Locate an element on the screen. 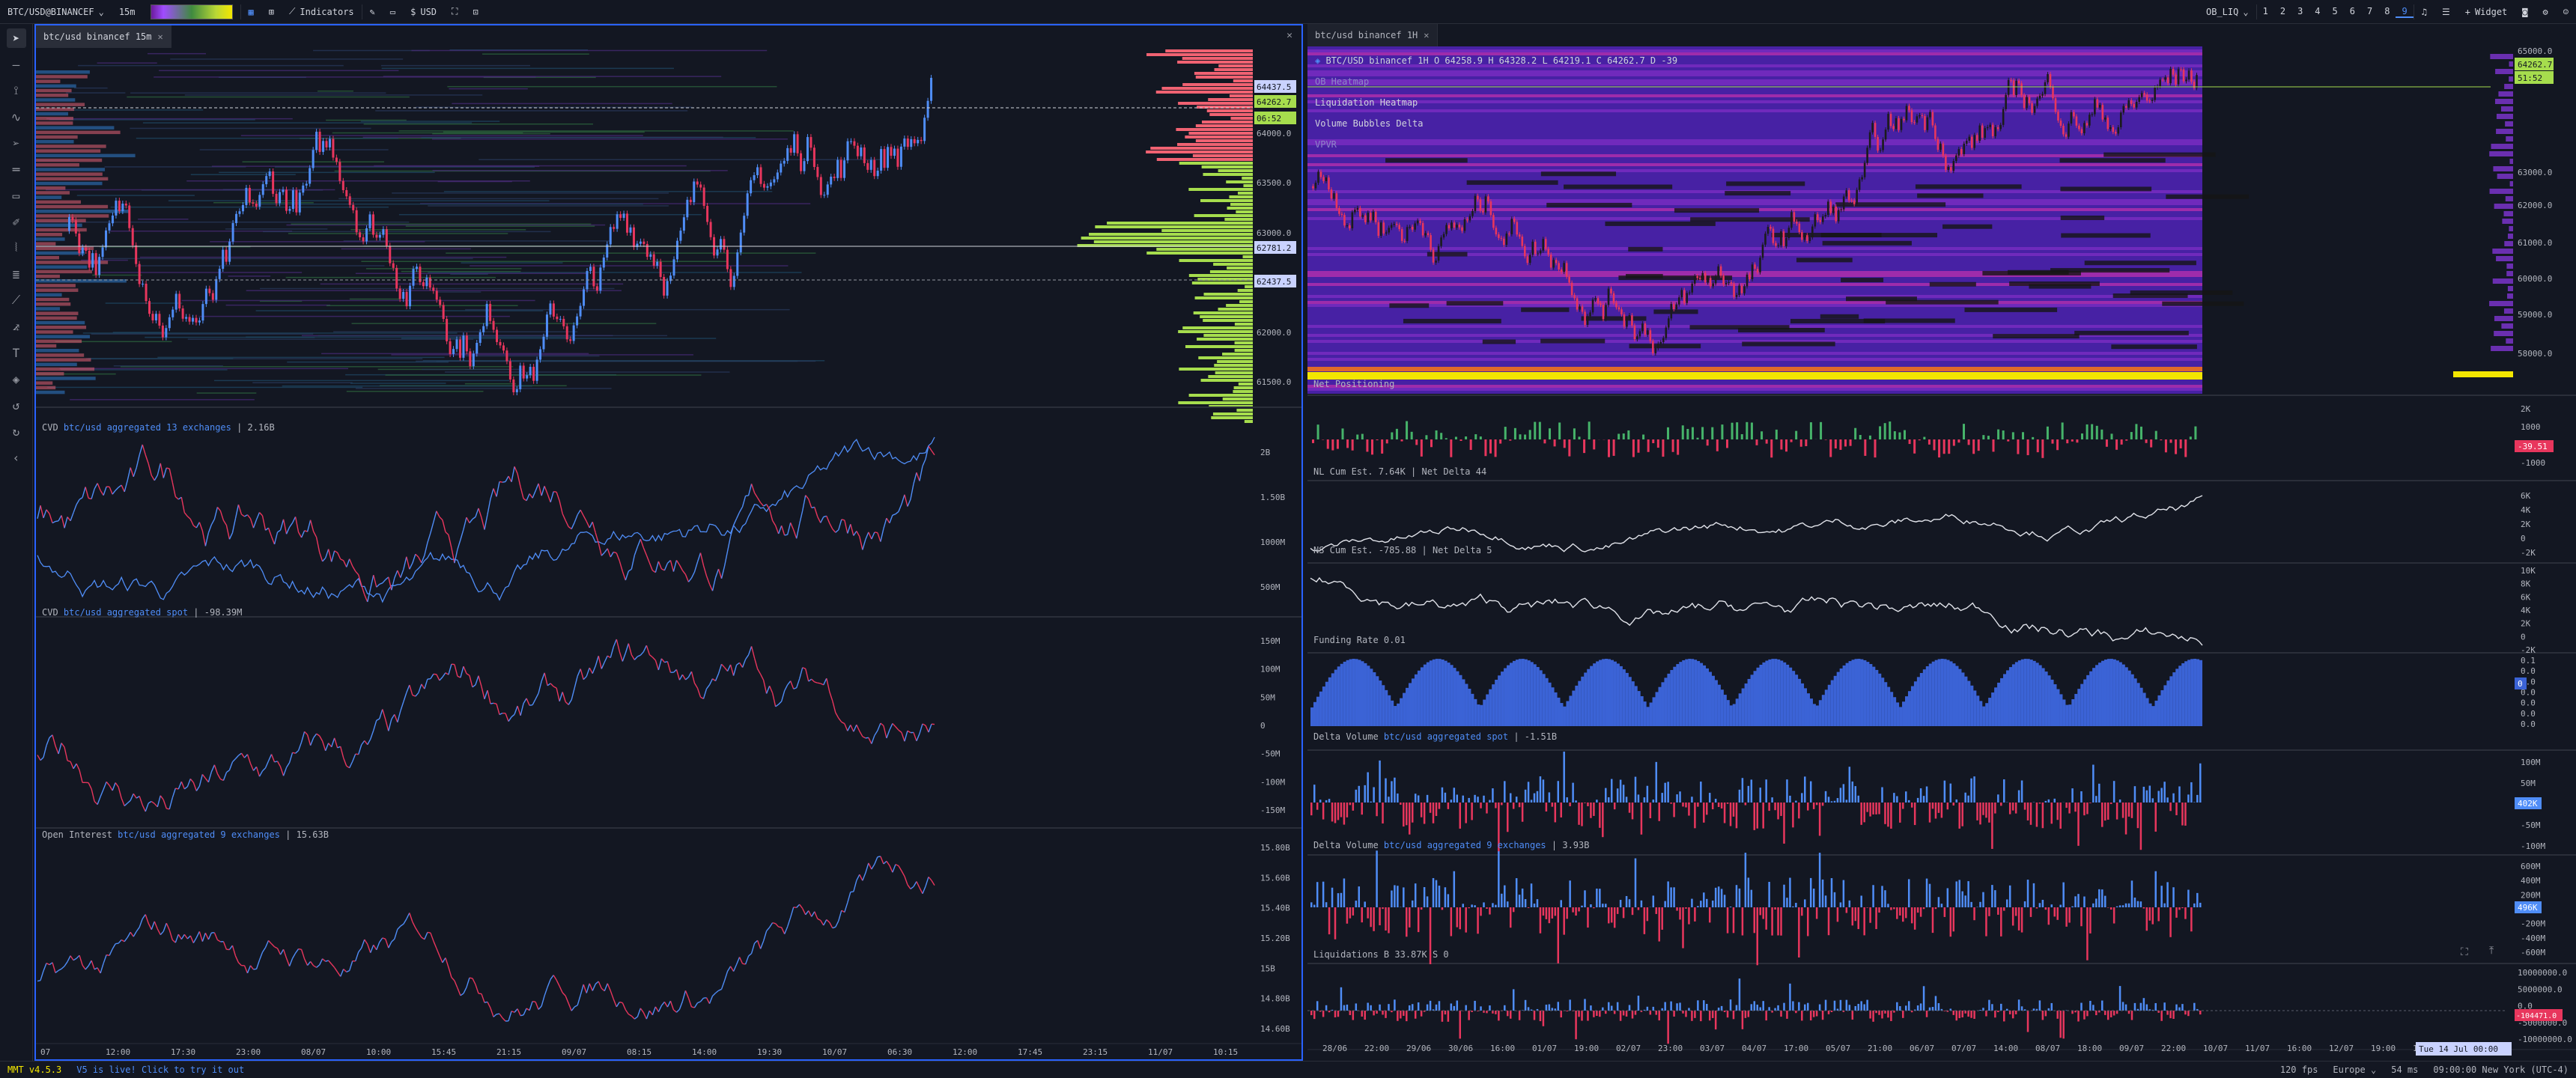 The height and width of the screenshot is (1078, 2576). overlay-volume-bubbles: Volume Bubbles Delta is located at coordinates (1369, 123).